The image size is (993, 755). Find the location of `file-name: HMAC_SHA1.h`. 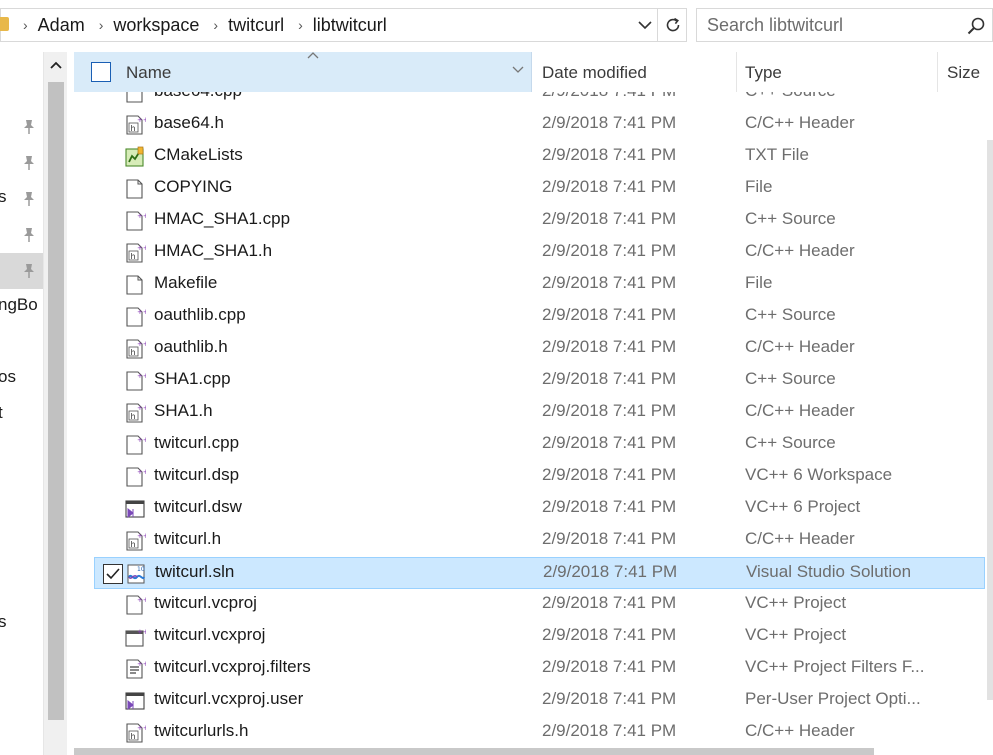

file-name: HMAC_SHA1.h is located at coordinates (213, 250).